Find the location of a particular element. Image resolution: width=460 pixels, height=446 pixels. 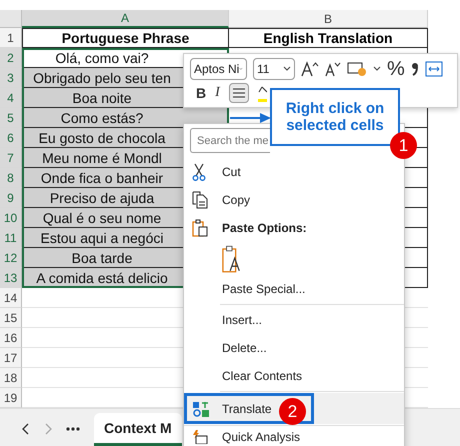

font-size-dropdown: 11 is located at coordinates (274, 69).